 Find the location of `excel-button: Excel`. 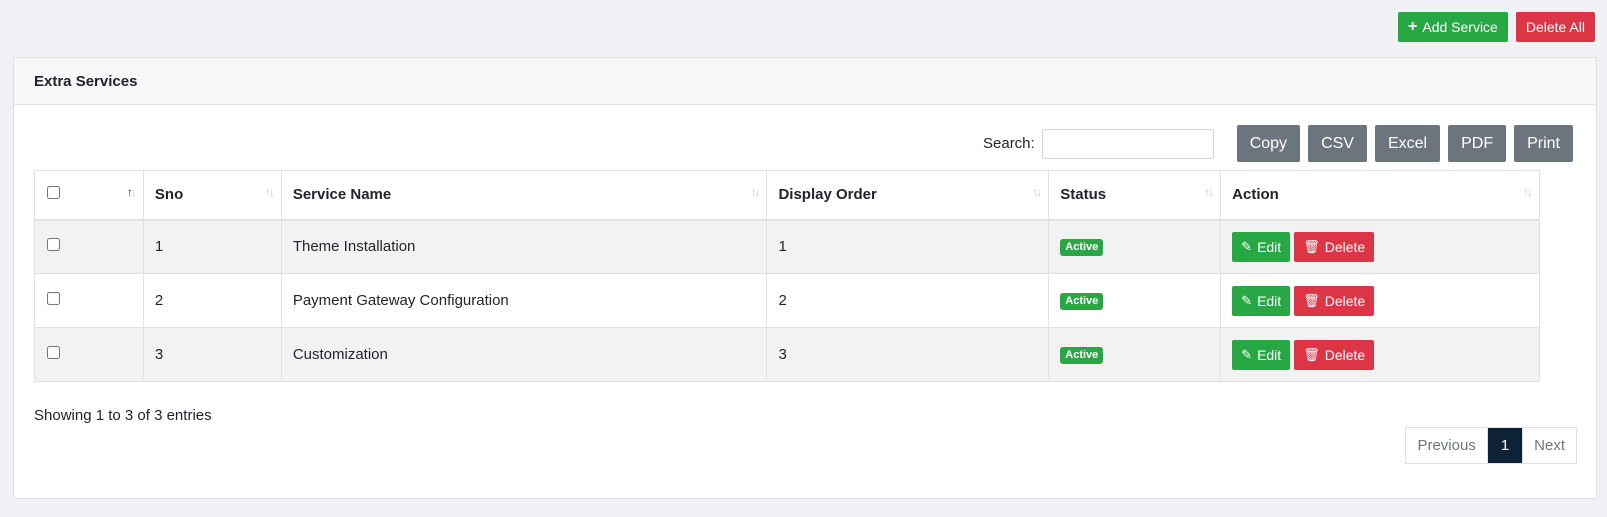

excel-button: Excel is located at coordinates (1407, 143).